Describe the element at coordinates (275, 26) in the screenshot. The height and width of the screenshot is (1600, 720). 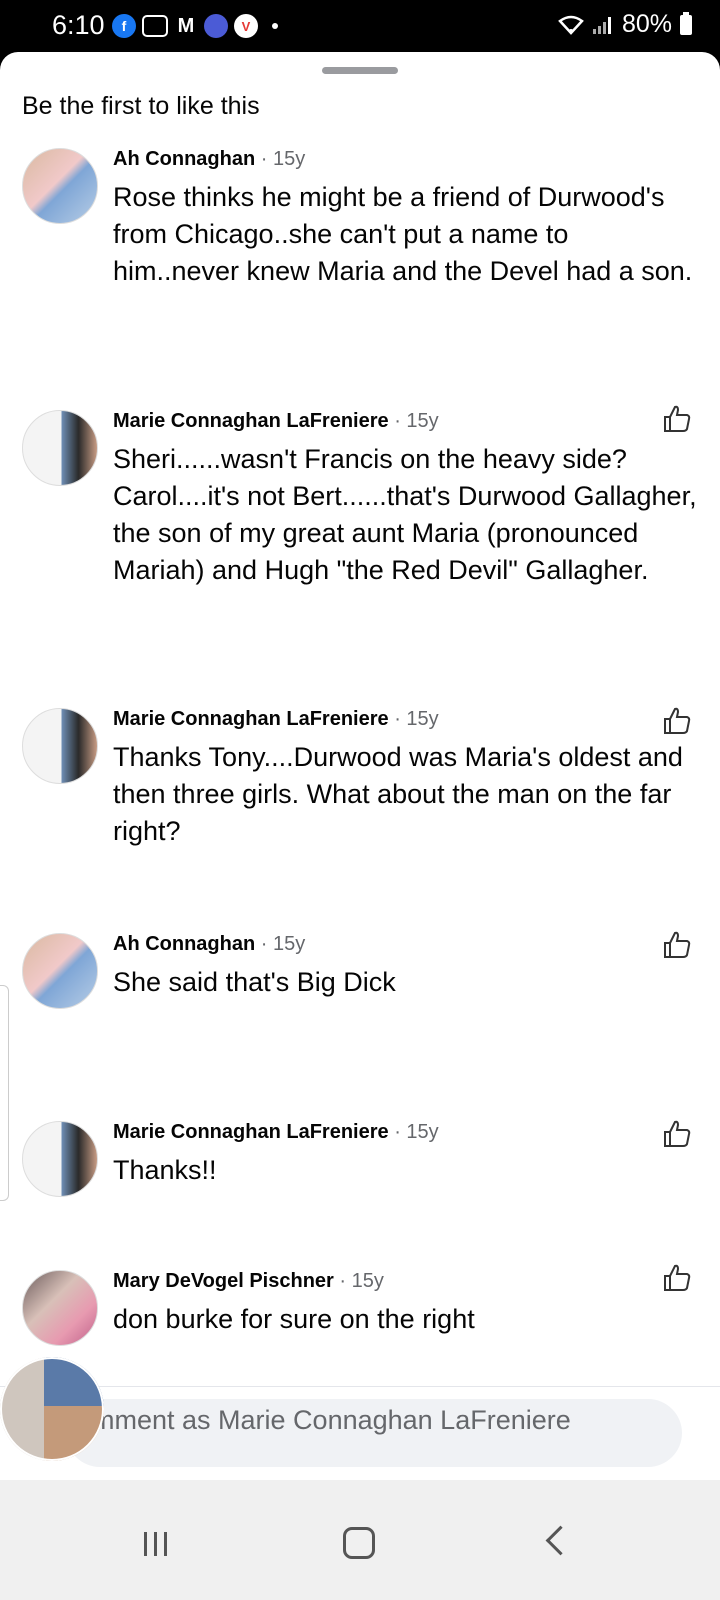
I see `more-notifications-icon` at that location.